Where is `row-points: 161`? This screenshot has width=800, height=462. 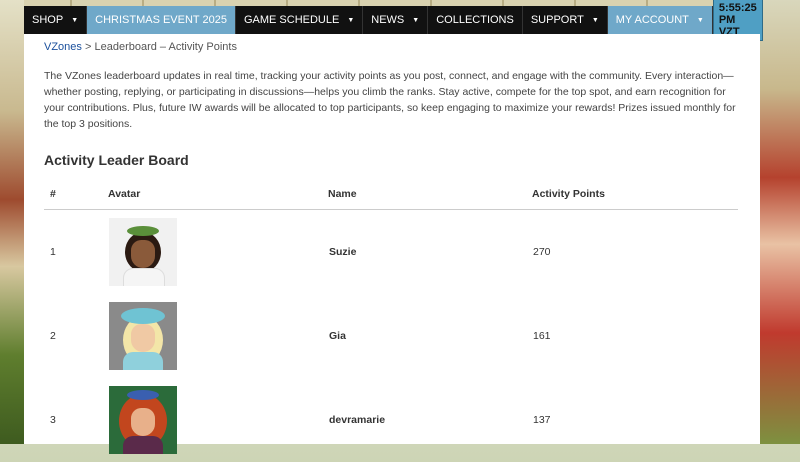 row-points: 161 is located at coordinates (542, 336).